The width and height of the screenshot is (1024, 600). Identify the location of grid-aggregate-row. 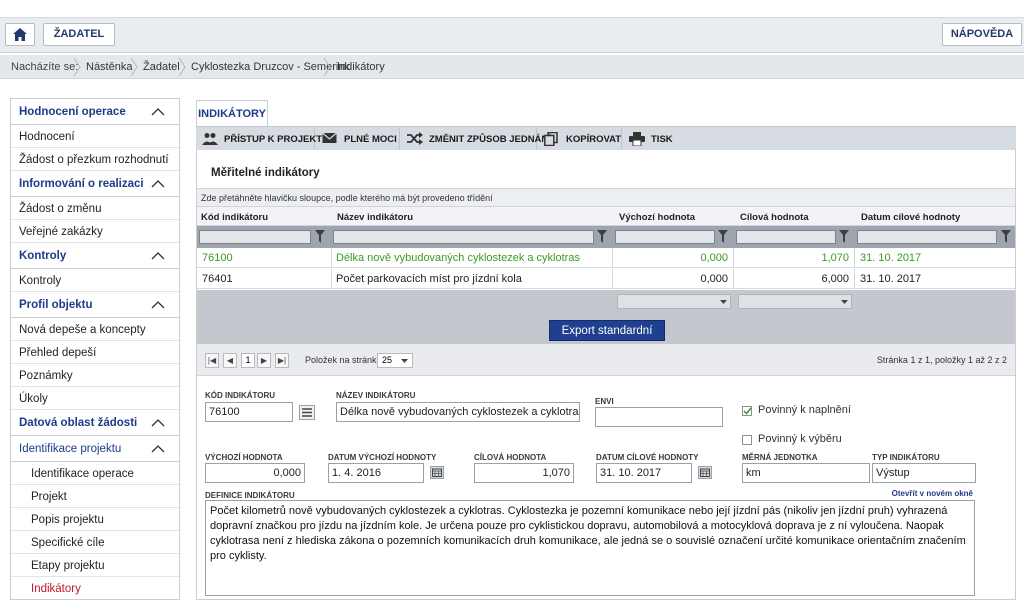
(606, 301).